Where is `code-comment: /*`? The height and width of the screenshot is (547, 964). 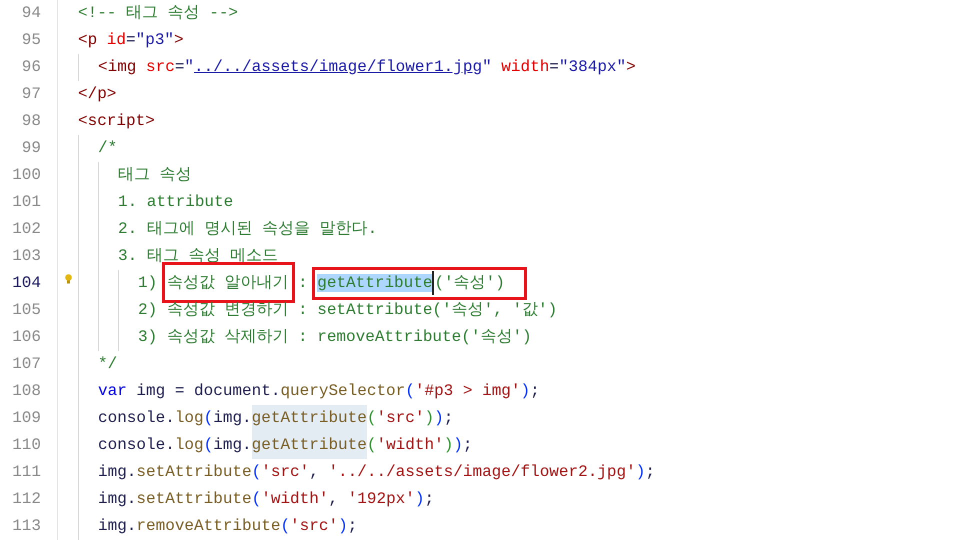
code-comment: /* is located at coordinates (108, 148).